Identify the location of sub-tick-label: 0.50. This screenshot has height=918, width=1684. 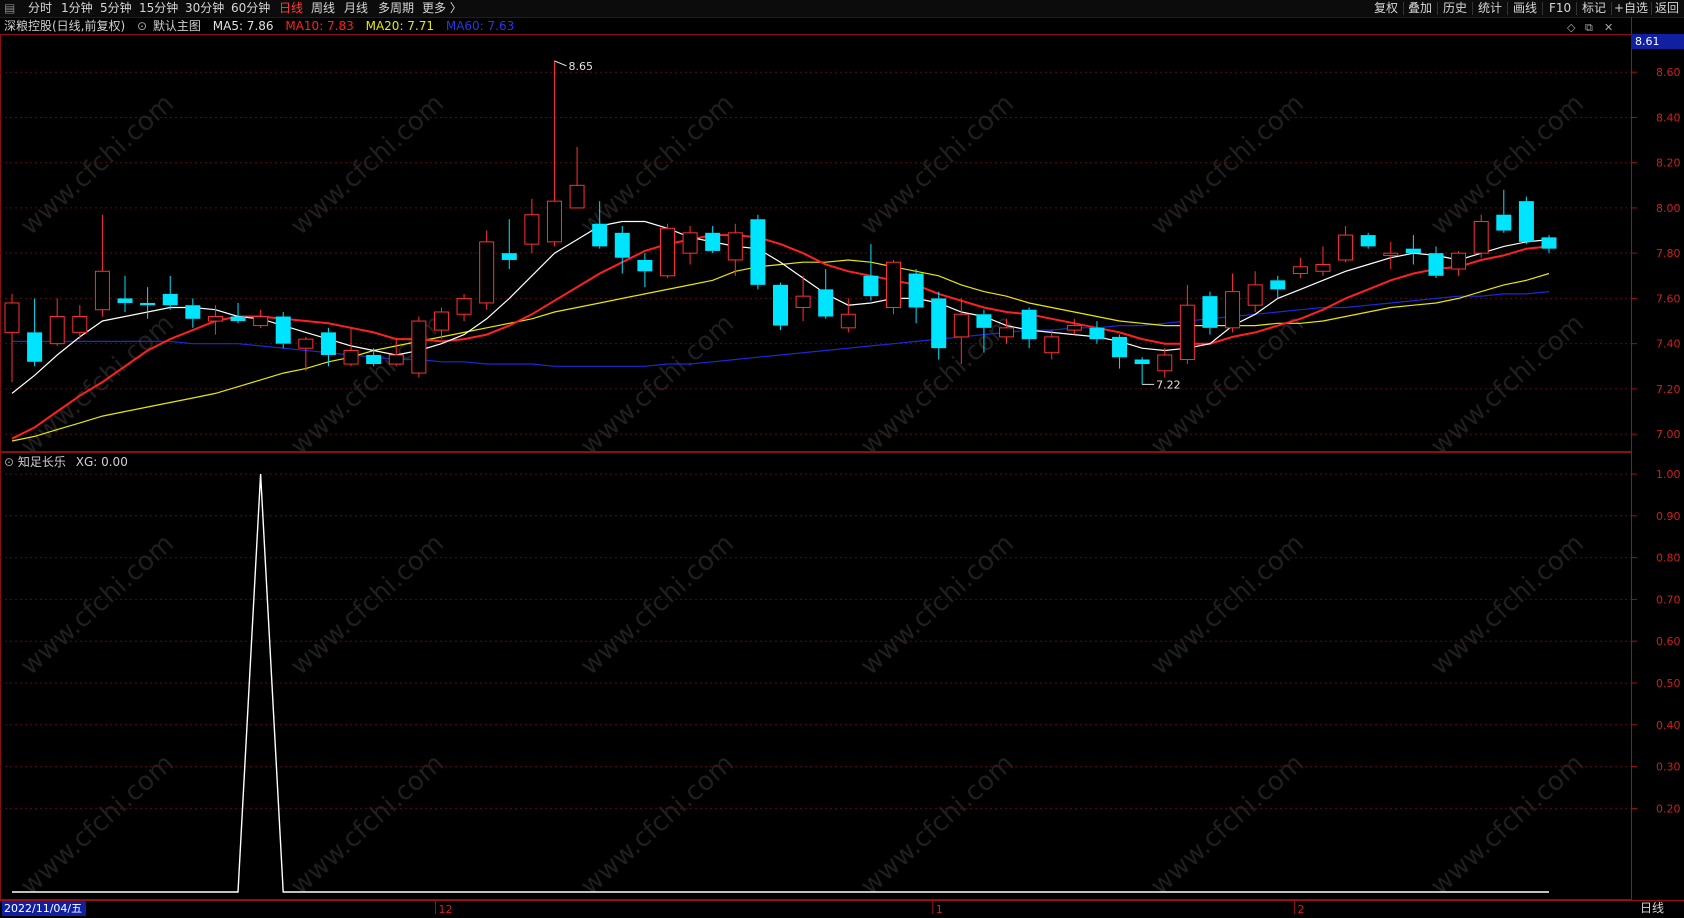
(1668, 683).